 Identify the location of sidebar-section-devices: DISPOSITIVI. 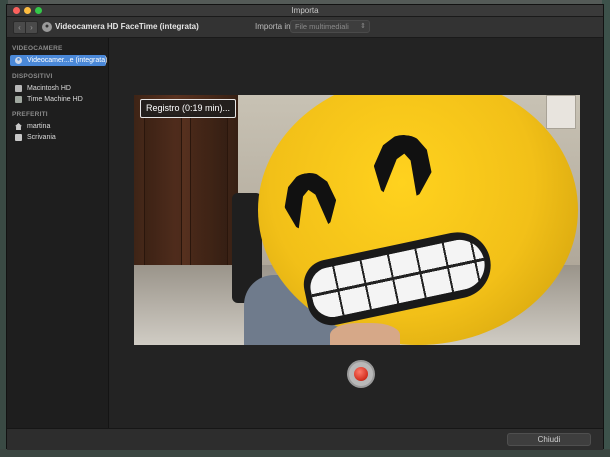
(32, 76).